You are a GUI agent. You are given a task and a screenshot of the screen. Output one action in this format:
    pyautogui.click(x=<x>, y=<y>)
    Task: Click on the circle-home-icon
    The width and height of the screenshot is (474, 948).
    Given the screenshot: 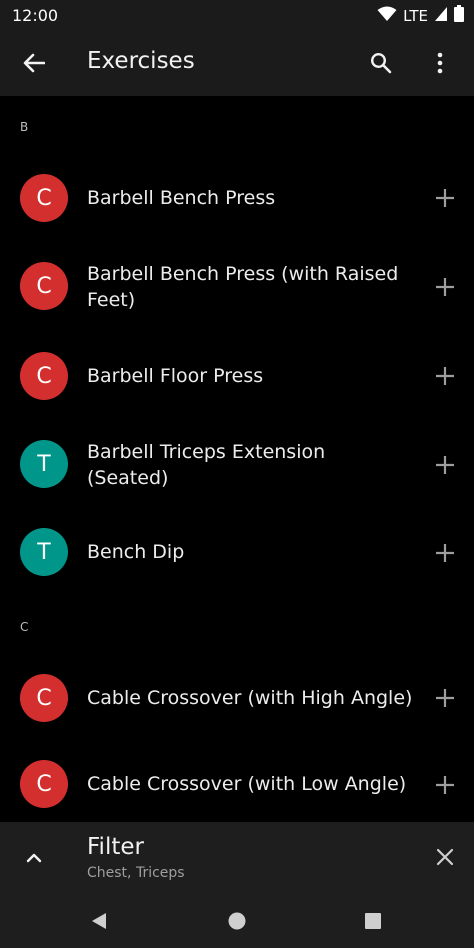 What is the action you would take?
    pyautogui.click(x=237, y=921)
    